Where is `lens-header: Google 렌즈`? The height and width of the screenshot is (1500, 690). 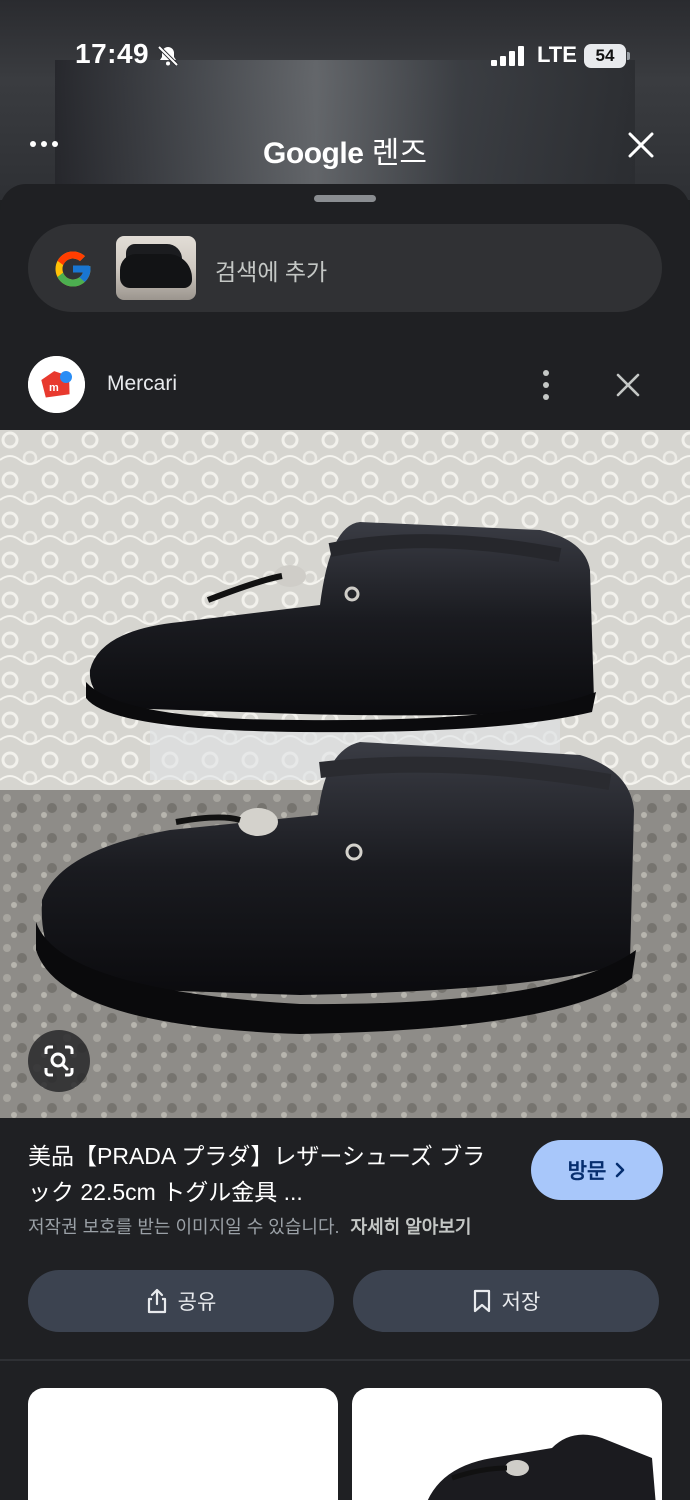 lens-header: Google 렌즈 is located at coordinates (345, 148).